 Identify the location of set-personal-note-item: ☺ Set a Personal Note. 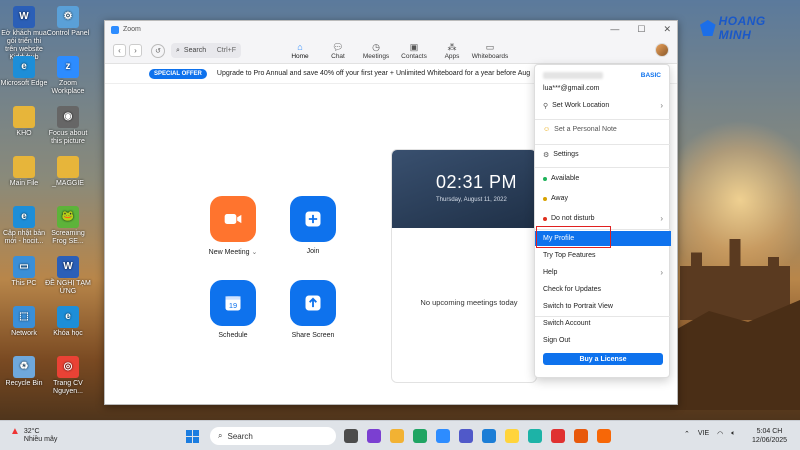
(603, 129).